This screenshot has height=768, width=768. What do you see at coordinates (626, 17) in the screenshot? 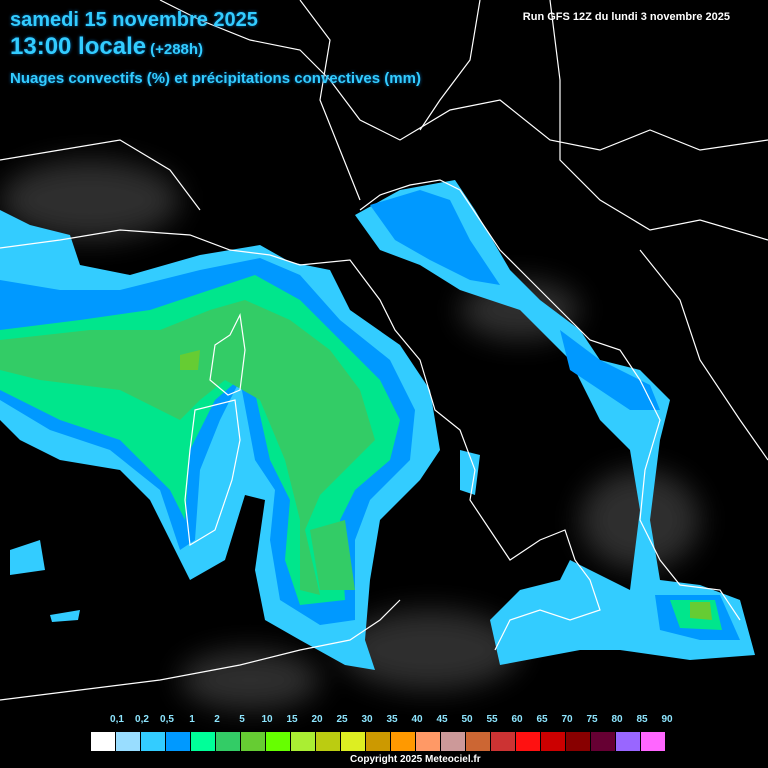
I see `model-run-info: Run GFS 12Z du lundi 3 novembre 2025` at bounding box center [626, 17].